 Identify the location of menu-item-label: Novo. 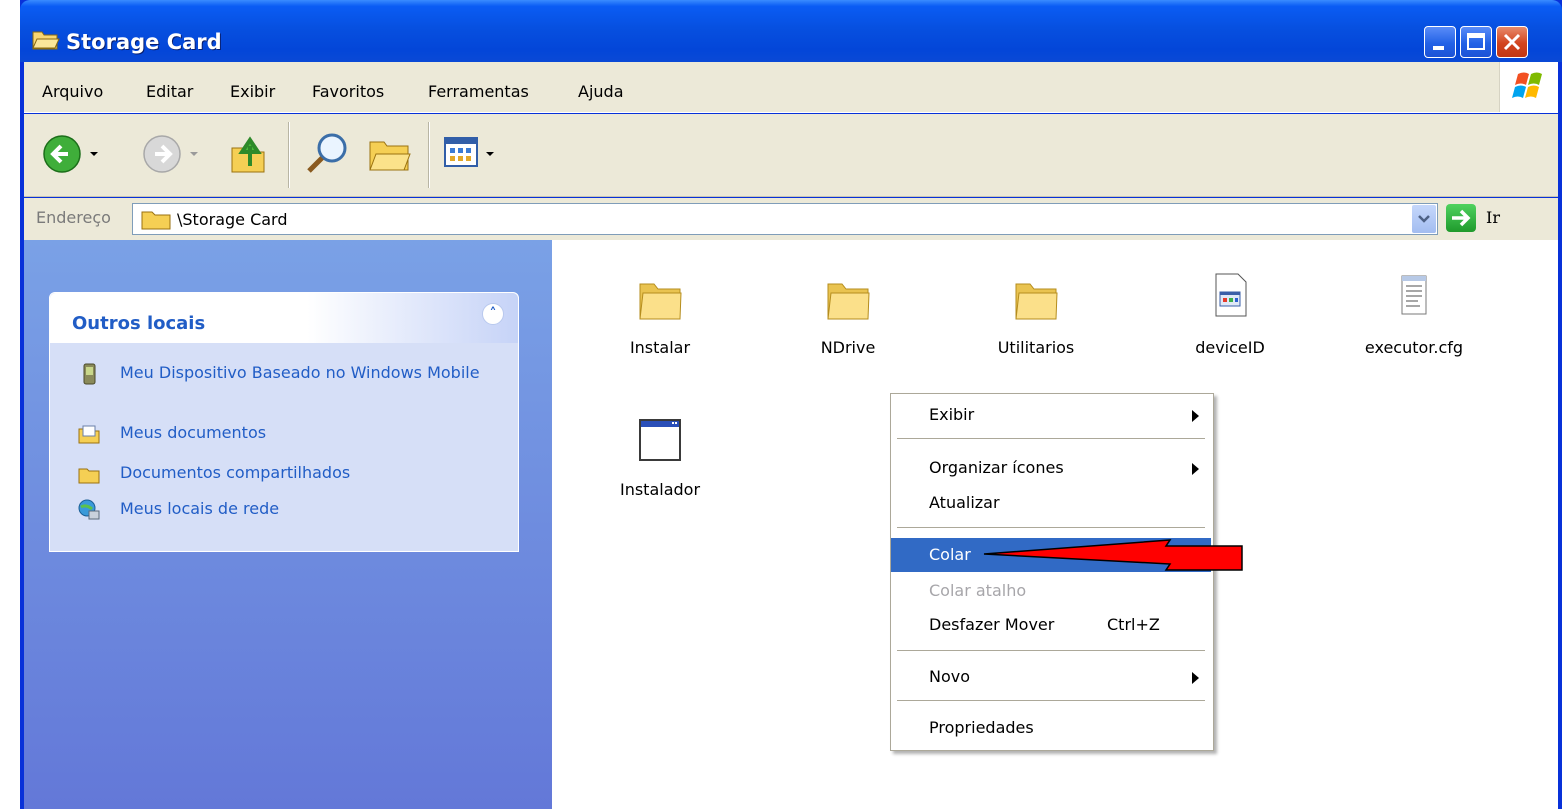
(950, 676).